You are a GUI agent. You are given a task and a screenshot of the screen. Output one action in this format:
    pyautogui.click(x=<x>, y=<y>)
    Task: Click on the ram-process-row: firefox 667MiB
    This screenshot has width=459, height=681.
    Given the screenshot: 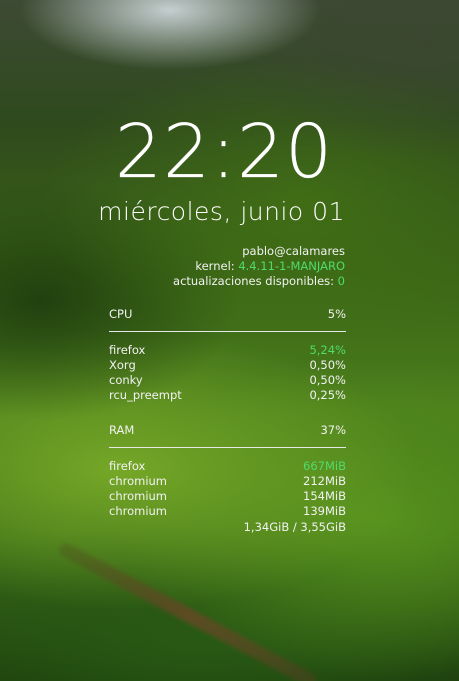 What is the action you would take?
    pyautogui.click(x=227, y=466)
    